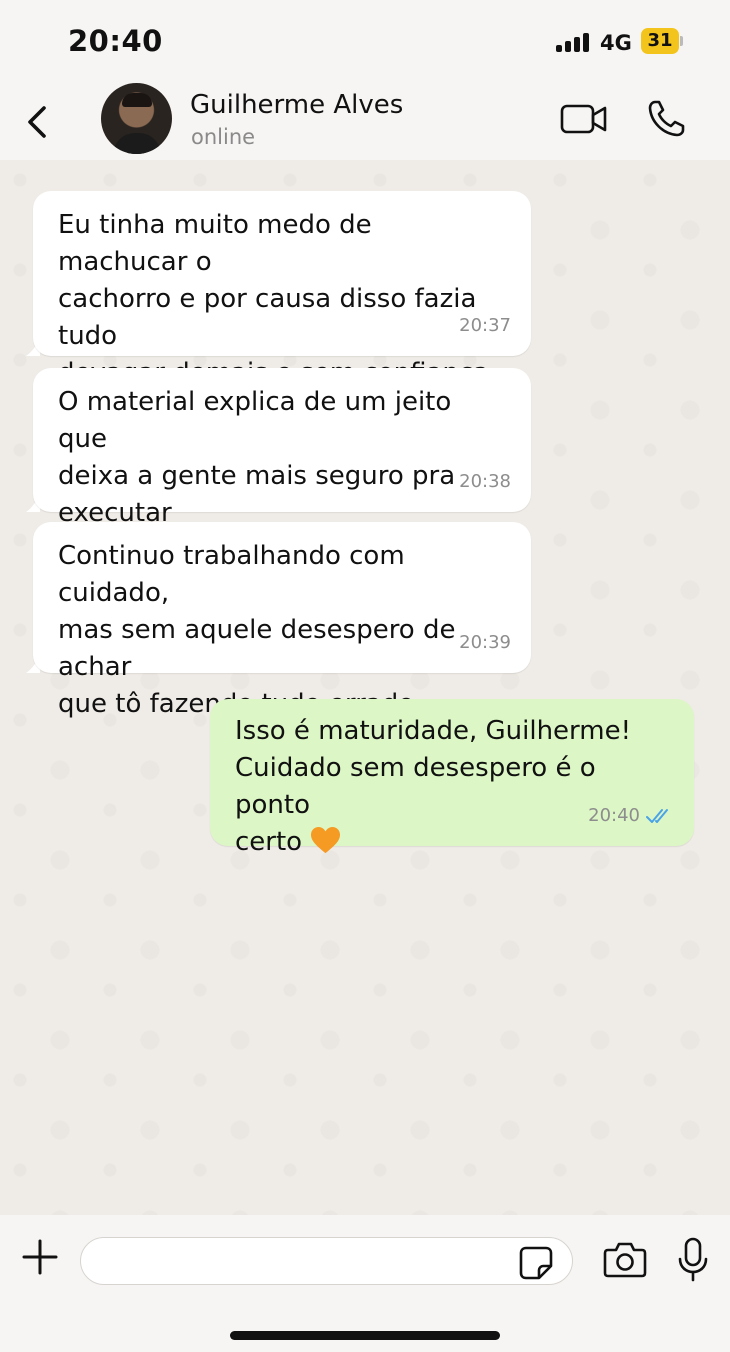  I want to click on battery-level: 31, so click(660, 40).